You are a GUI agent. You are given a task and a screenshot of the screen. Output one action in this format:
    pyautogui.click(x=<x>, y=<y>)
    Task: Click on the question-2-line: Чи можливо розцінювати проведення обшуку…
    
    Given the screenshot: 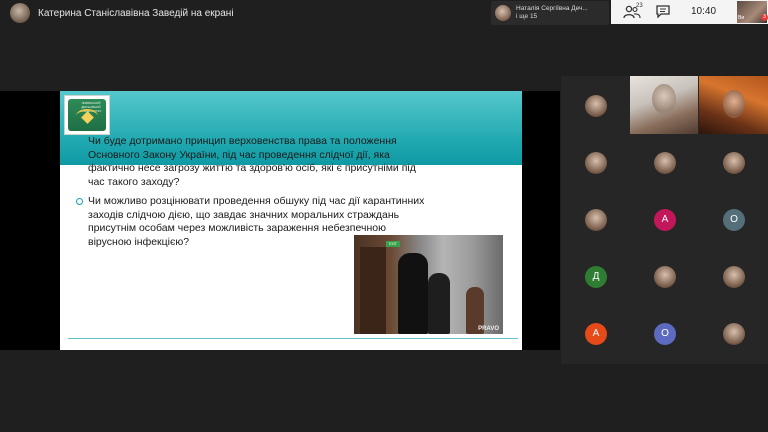 What is the action you would take?
    pyautogui.click(x=256, y=201)
    